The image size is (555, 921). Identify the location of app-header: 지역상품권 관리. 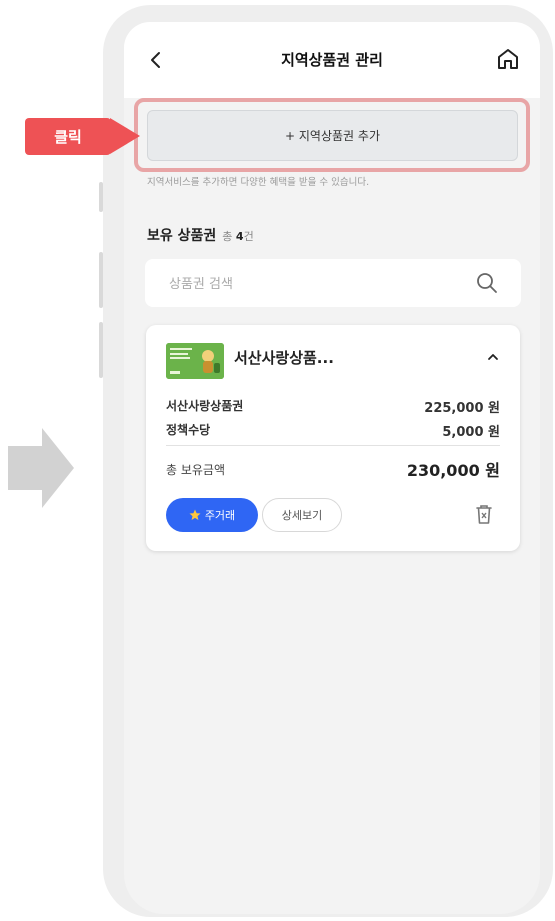
(332, 60).